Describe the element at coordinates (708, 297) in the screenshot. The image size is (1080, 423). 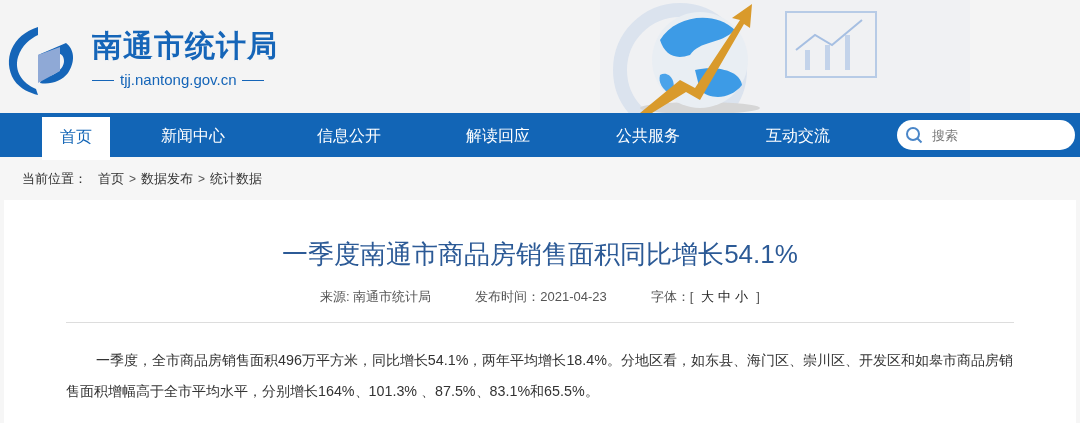
I see `font-size-link: 大` at that location.